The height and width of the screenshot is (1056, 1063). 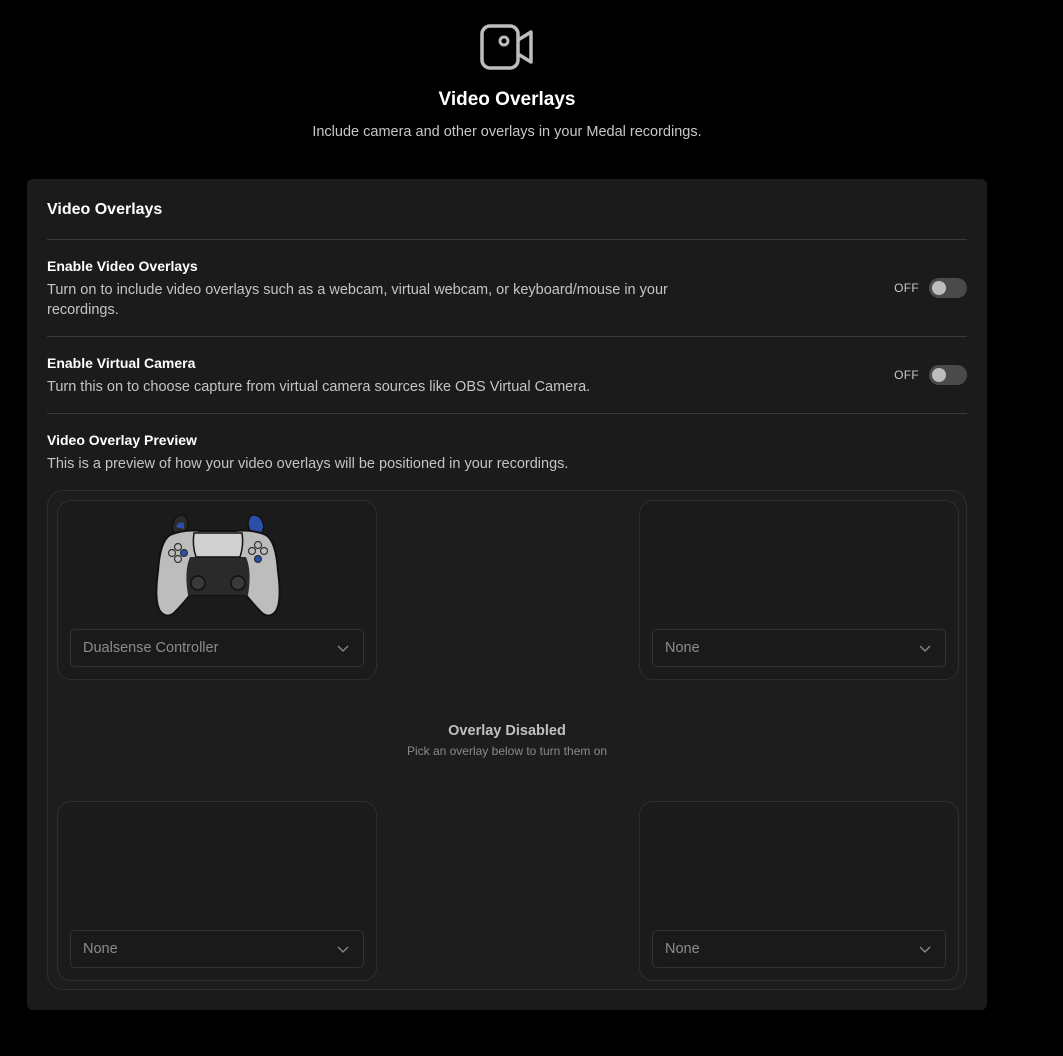 I want to click on enable-virtual-camera-toggle, so click(x=948, y=375).